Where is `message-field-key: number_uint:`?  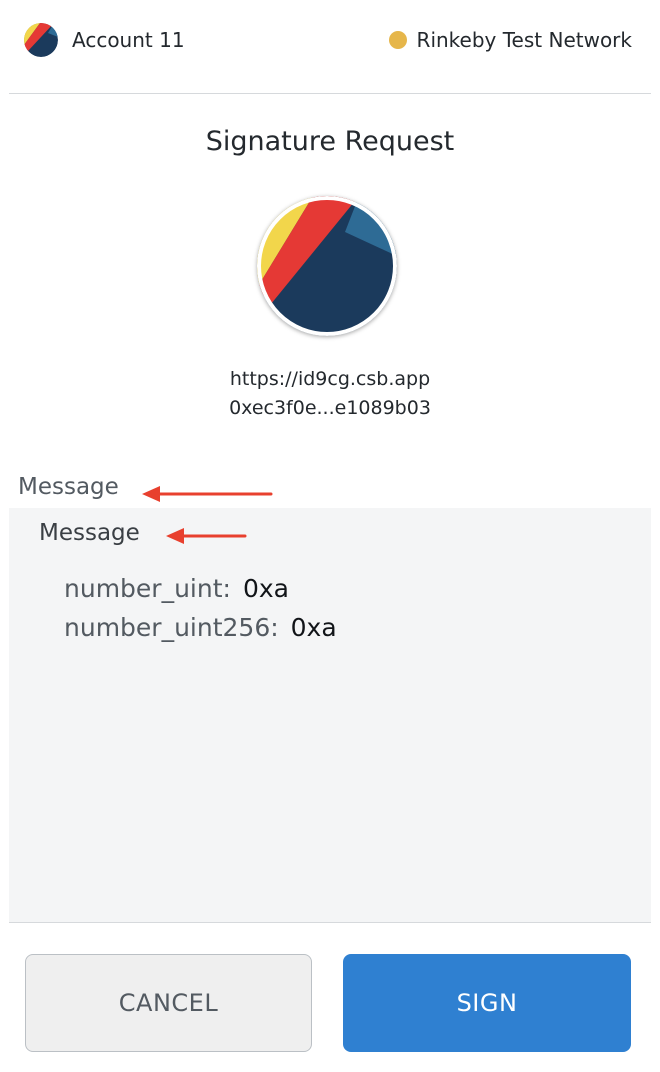 message-field-key: number_uint: is located at coordinates (147, 588).